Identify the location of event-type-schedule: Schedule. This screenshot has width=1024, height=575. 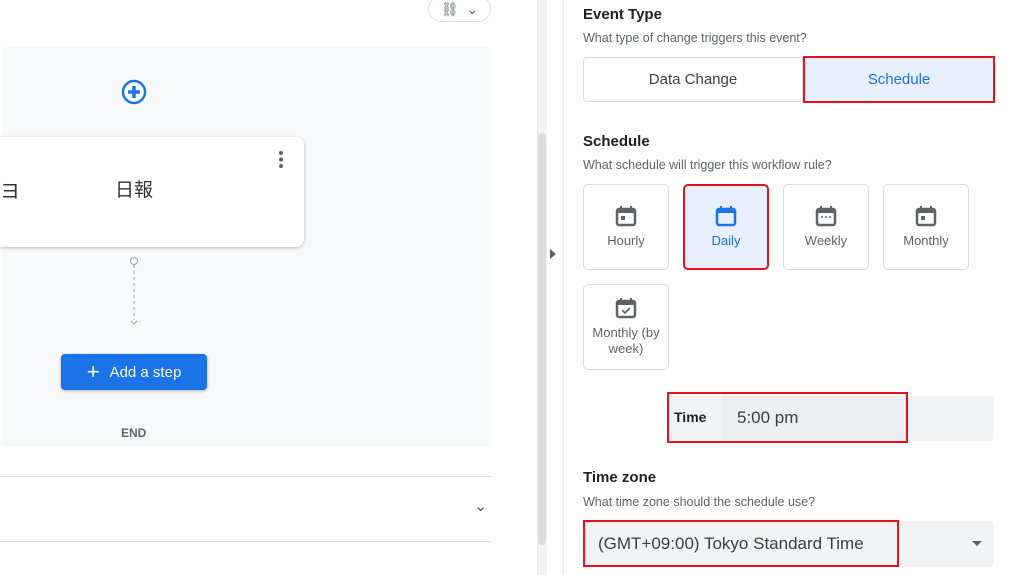
(899, 79).